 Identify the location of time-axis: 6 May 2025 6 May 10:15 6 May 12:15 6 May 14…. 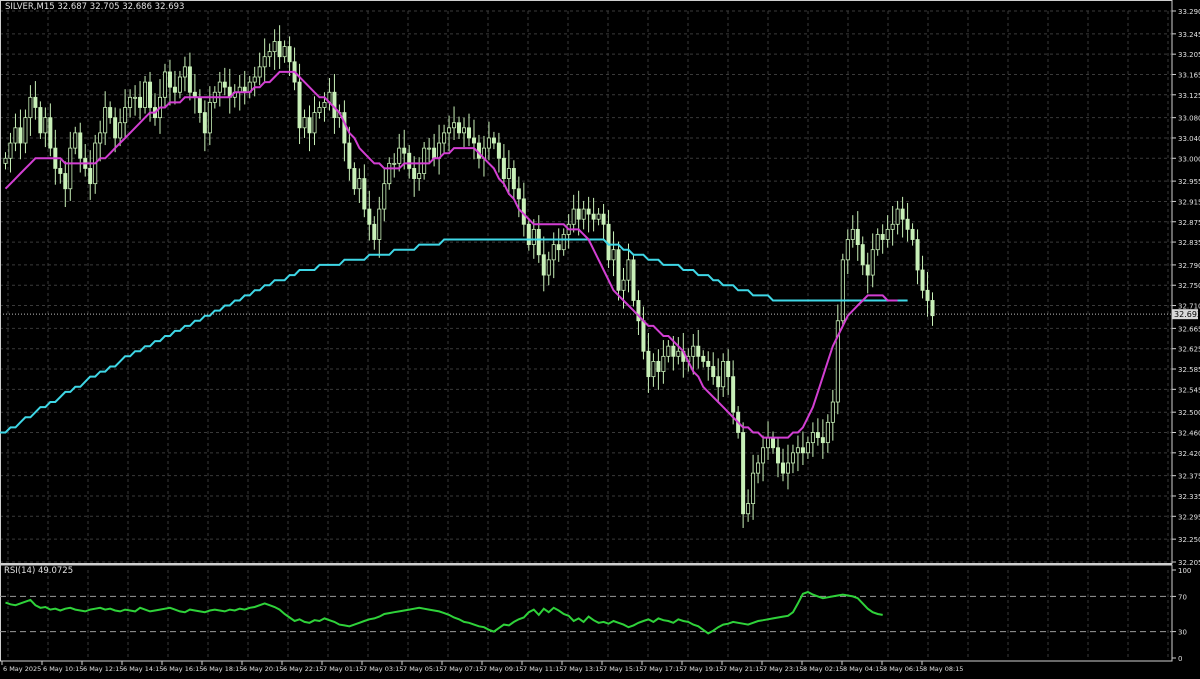
(482, 667).